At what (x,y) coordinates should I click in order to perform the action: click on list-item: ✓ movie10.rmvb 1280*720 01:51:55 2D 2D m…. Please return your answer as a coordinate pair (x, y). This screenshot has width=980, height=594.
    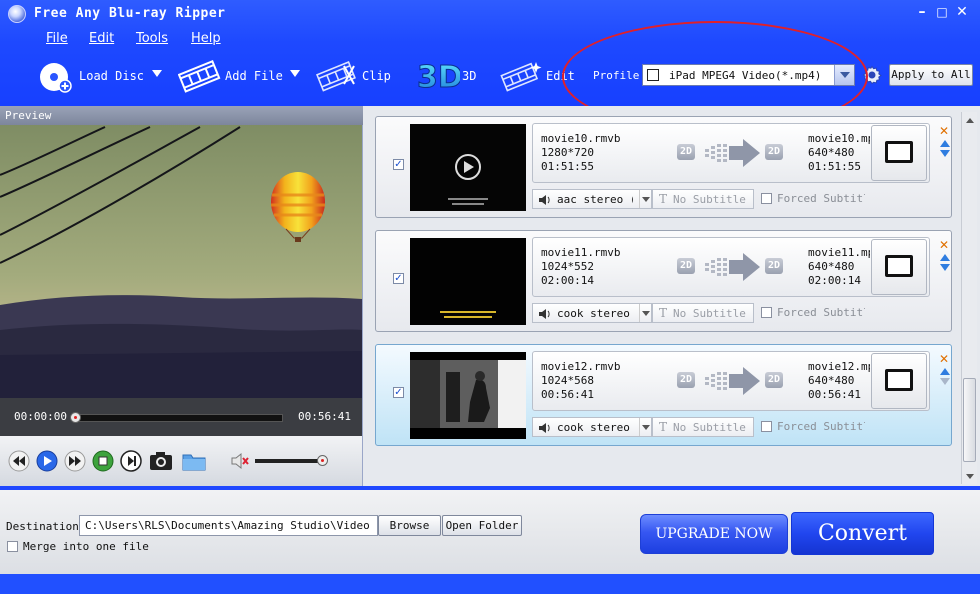
    Looking at the image, I should click on (663, 167).